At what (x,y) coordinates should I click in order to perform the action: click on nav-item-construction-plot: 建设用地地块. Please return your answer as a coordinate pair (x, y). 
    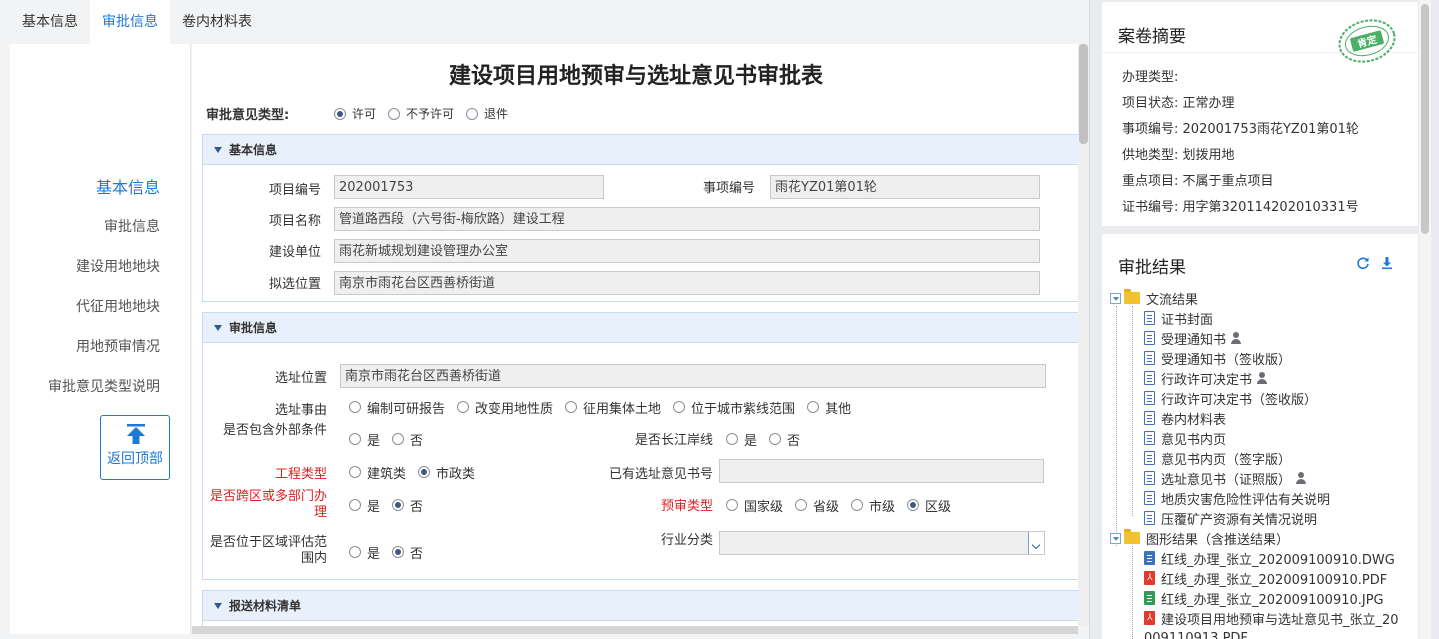
    Looking at the image, I should click on (118, 266).